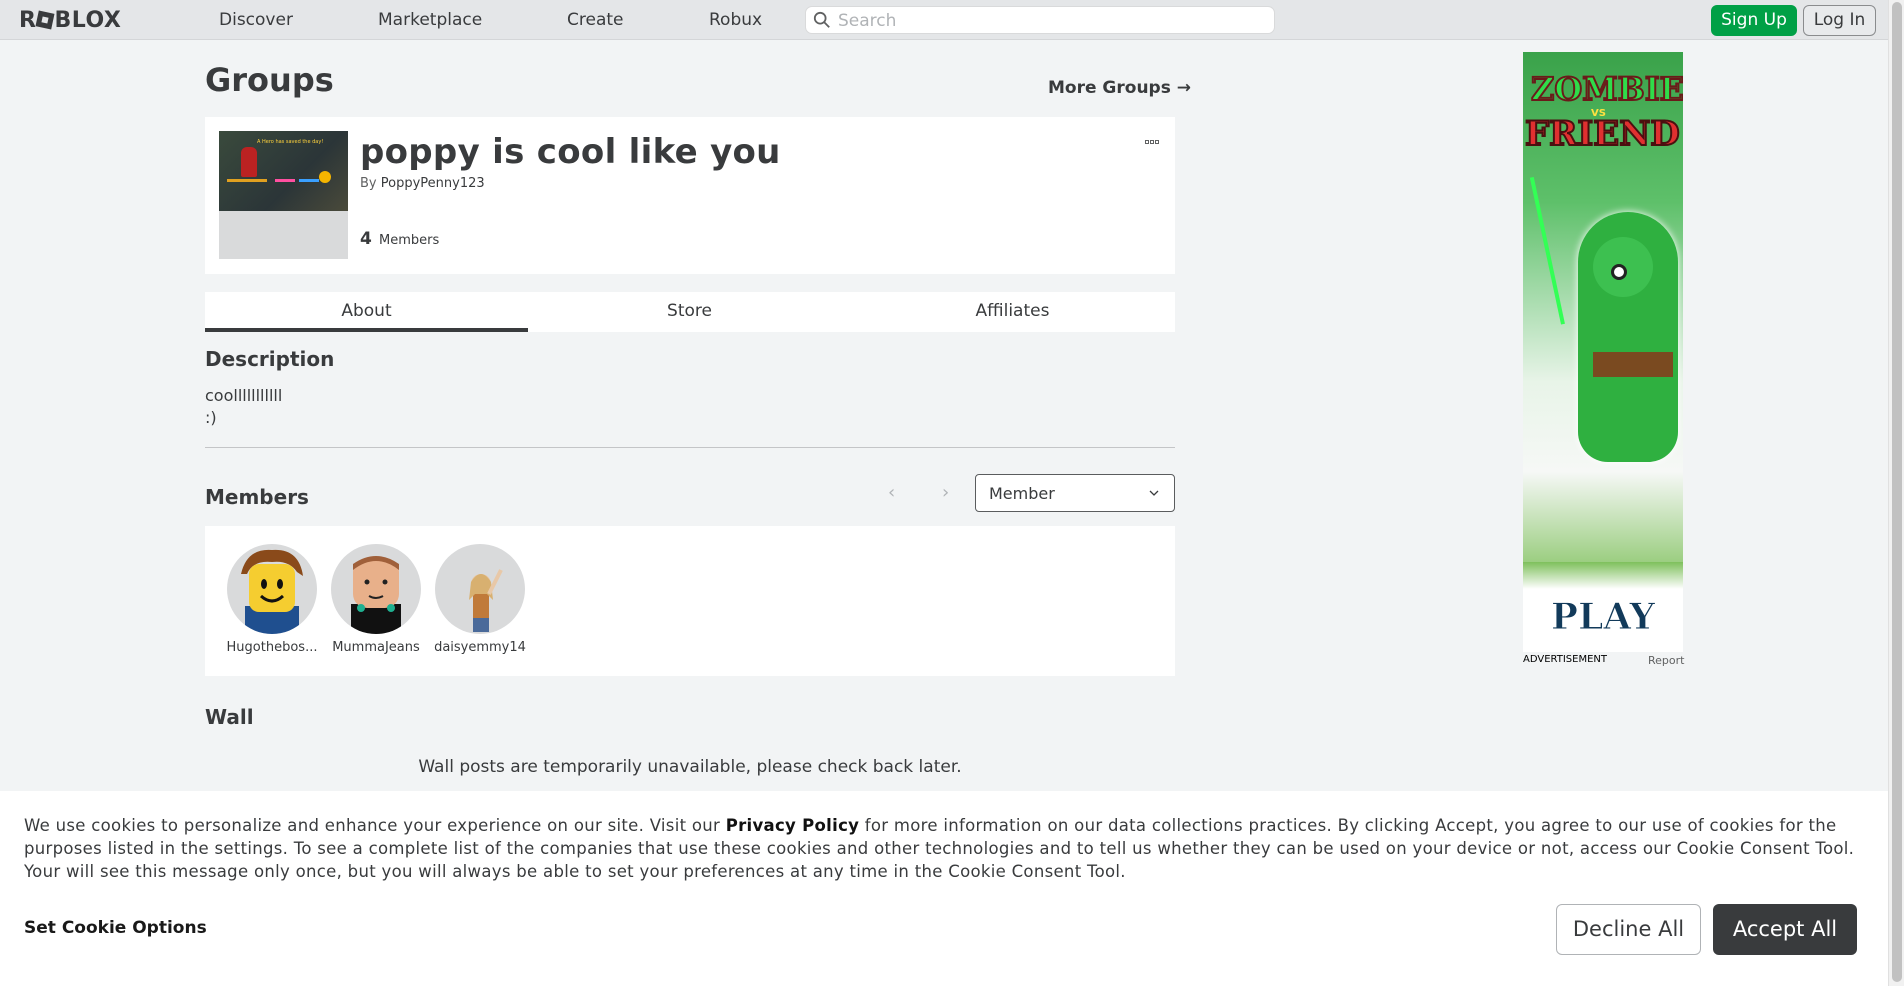  I want to click on more-groups-link: More Groups →, so click(1119, 88).